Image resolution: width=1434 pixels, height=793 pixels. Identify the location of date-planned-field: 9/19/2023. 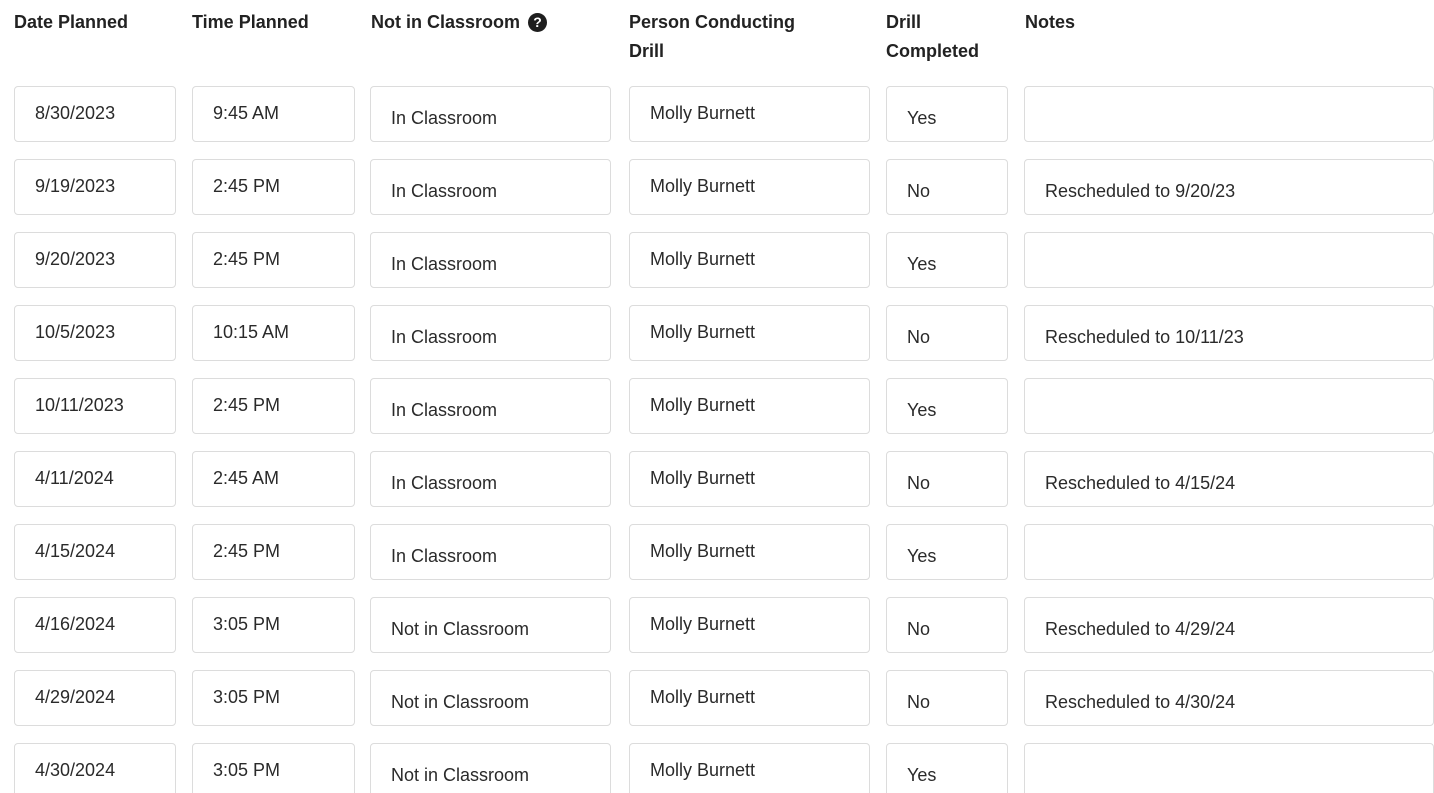
(95, 187).